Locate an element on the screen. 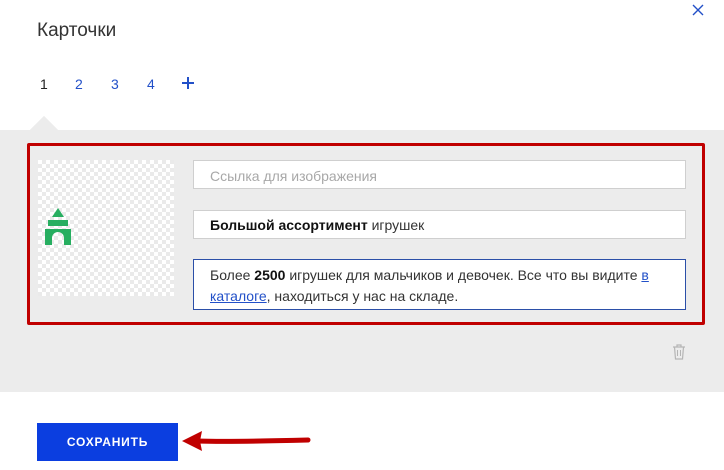  castle-logo-icon is located at coordinates (58, 226).